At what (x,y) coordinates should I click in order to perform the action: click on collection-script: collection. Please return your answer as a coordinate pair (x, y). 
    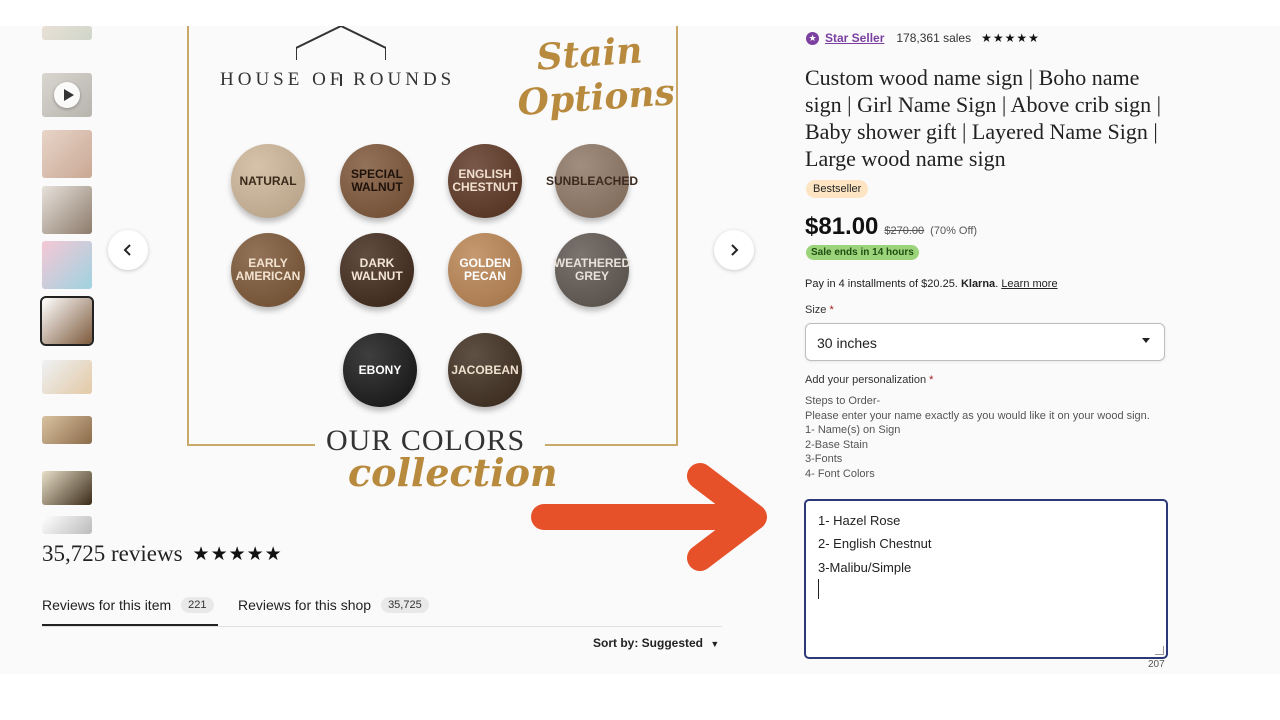
    Looking at the image, I should click on (453, 472).